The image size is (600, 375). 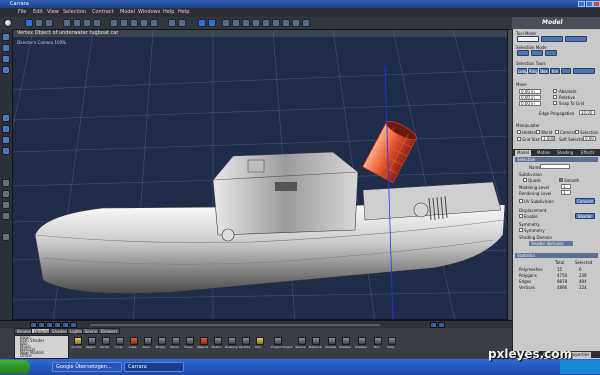 What do you see at coordinates (537, 53) in the screenshot?
I see `sel-mode-edge` at bounding box center [537, 53].